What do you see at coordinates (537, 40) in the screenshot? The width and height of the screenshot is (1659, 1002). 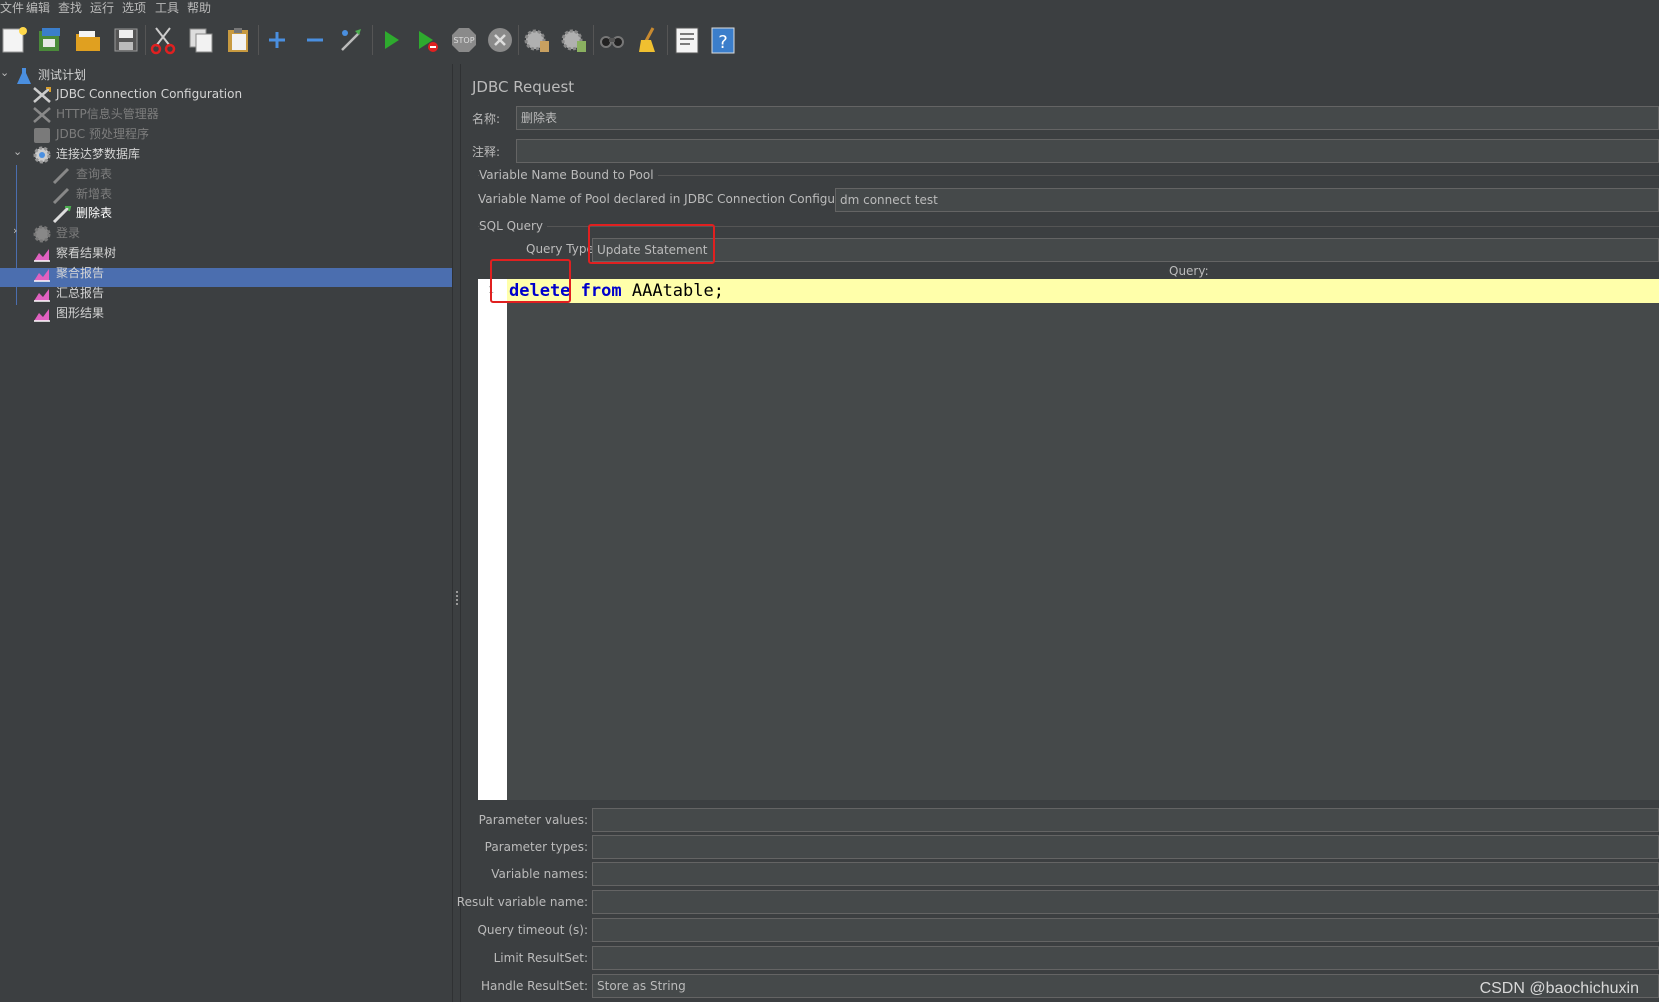 I see `remote-start-icon` at bounding box center [537, 40].